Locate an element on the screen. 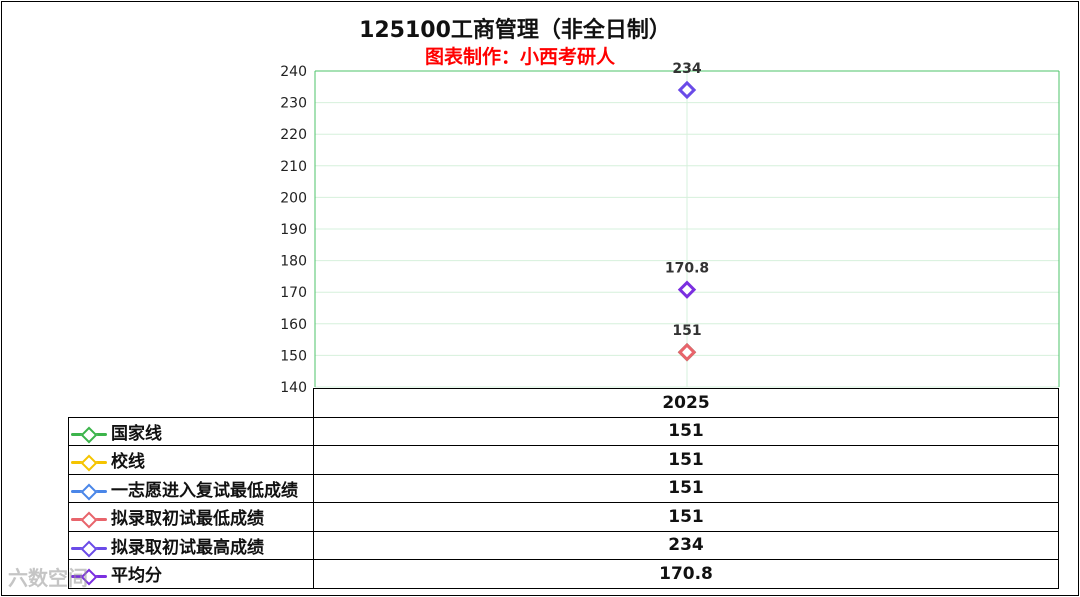  table-row: 平均分 170.8 is located at coordinates (563, 574).